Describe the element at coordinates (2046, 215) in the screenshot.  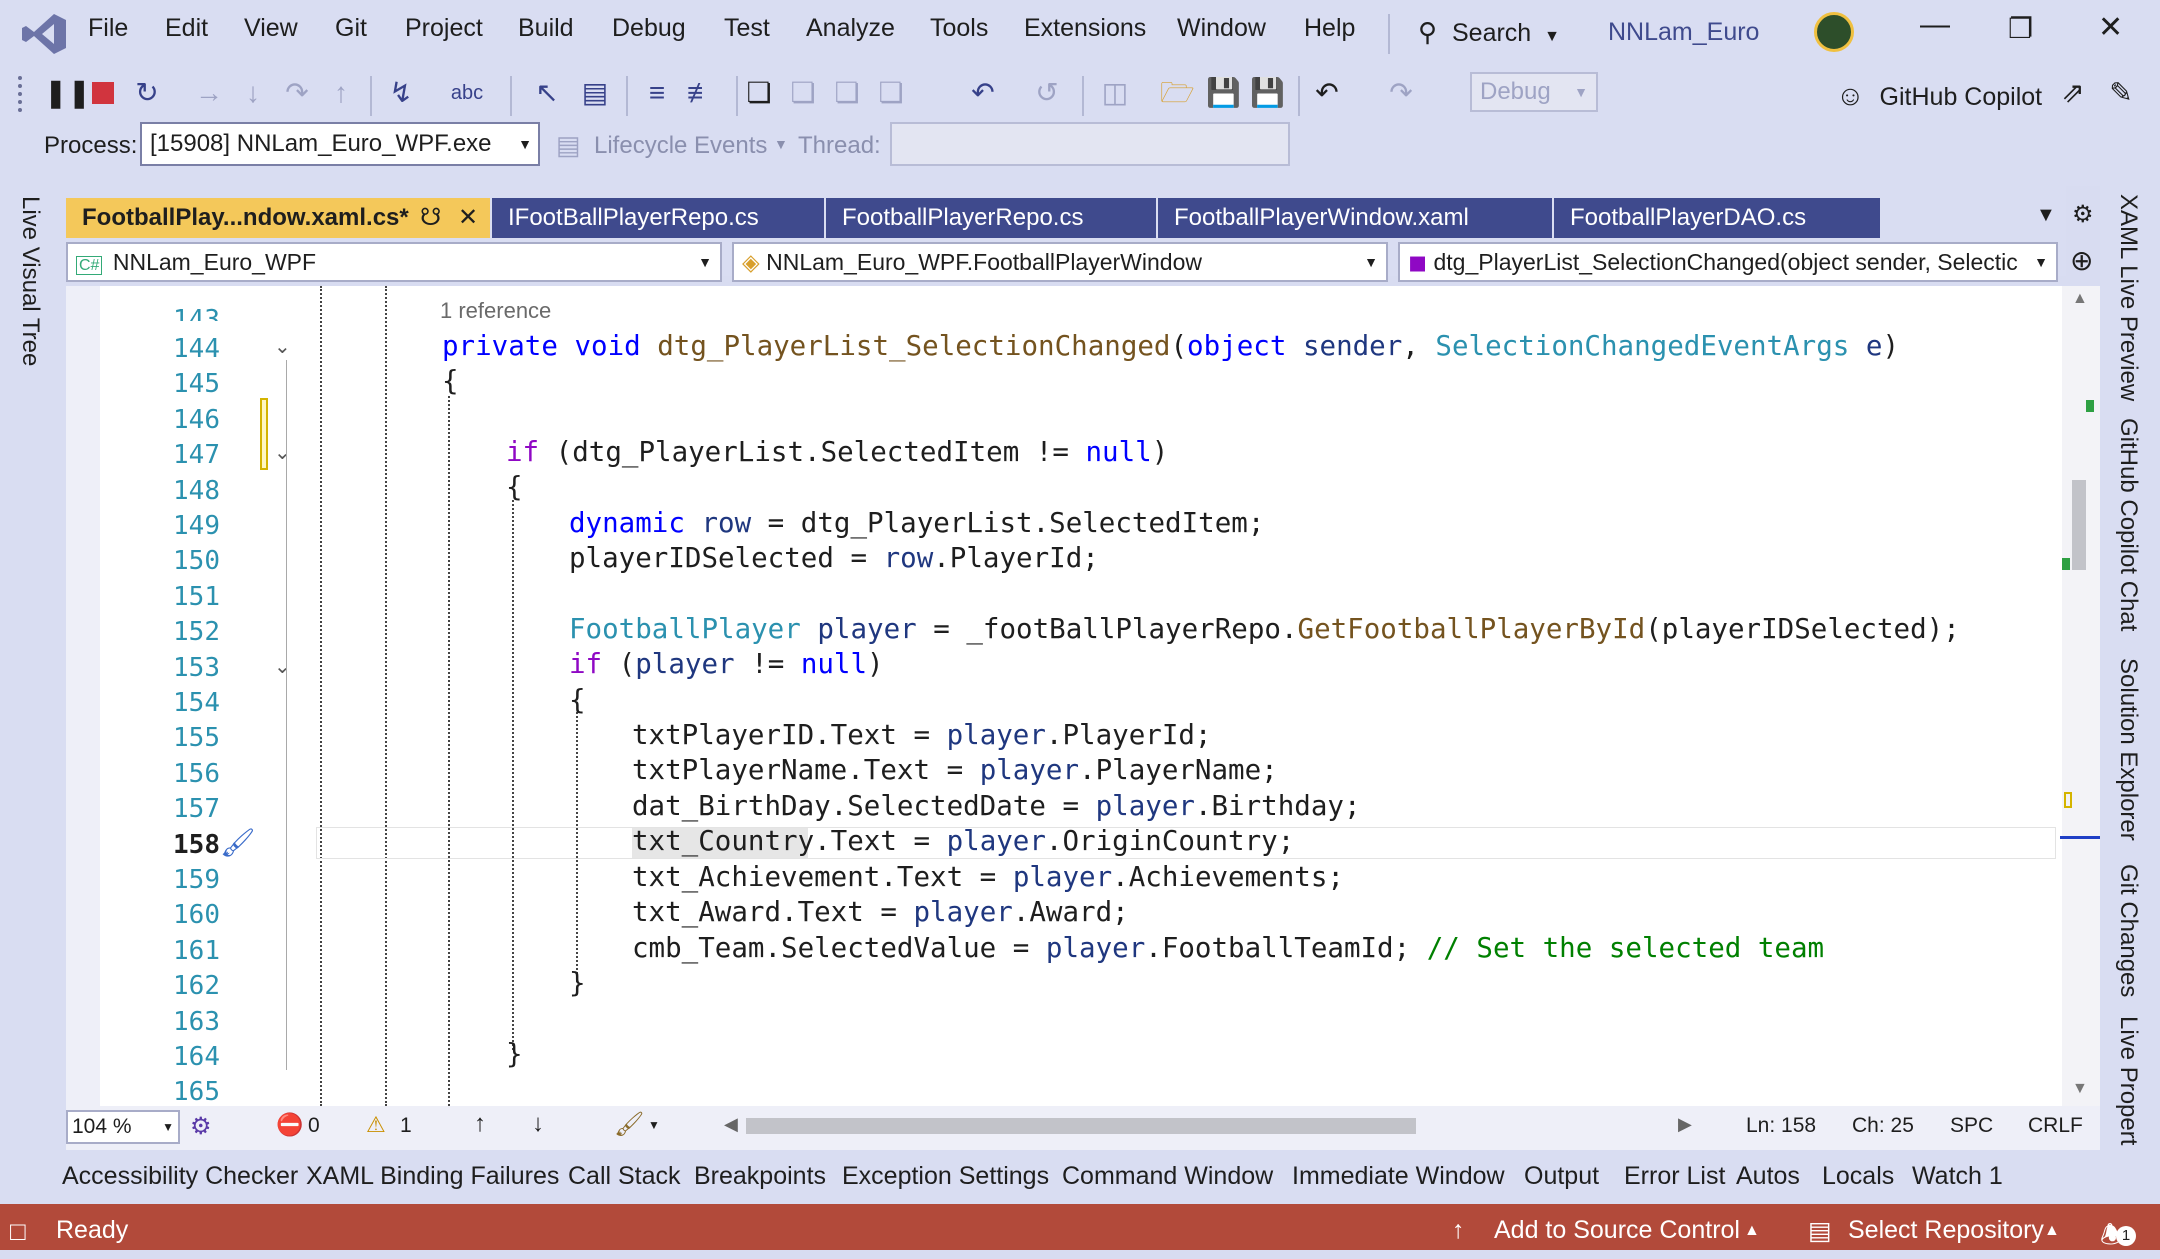
I see `tab-list-icon: ▼` at that location.